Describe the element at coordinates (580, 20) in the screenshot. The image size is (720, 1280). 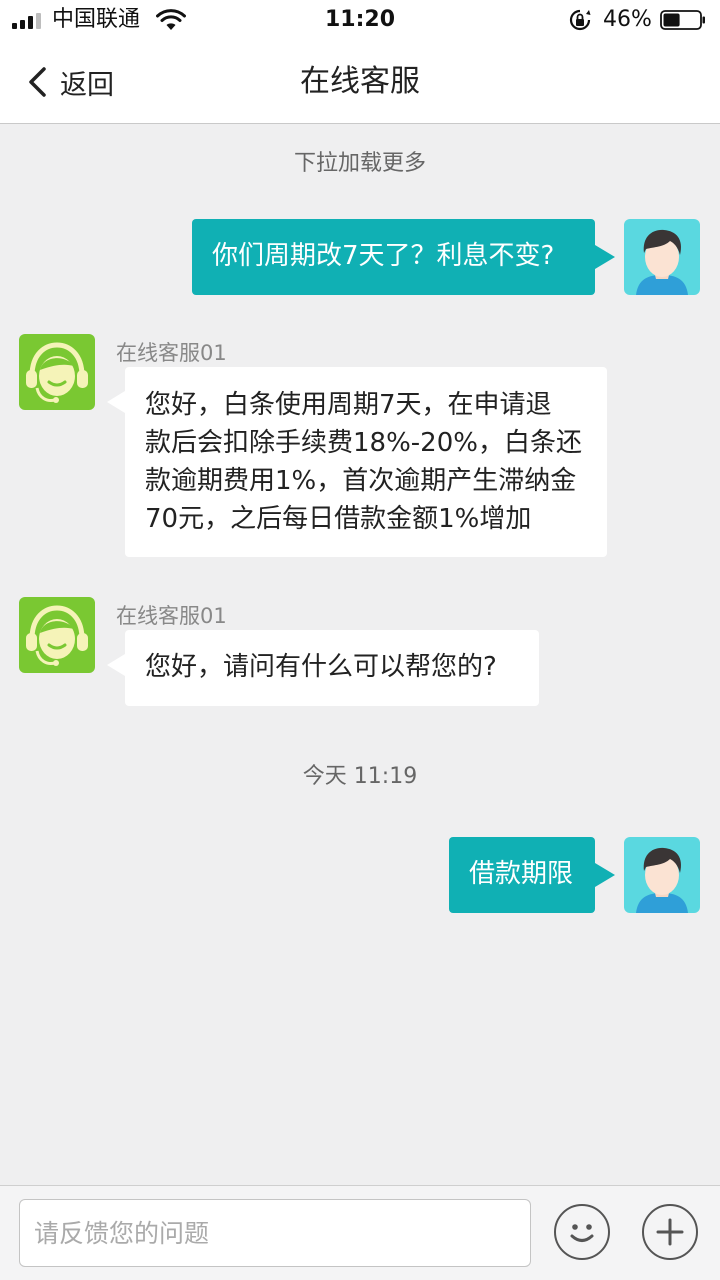
I see `rotation-lock-icon` at that location.